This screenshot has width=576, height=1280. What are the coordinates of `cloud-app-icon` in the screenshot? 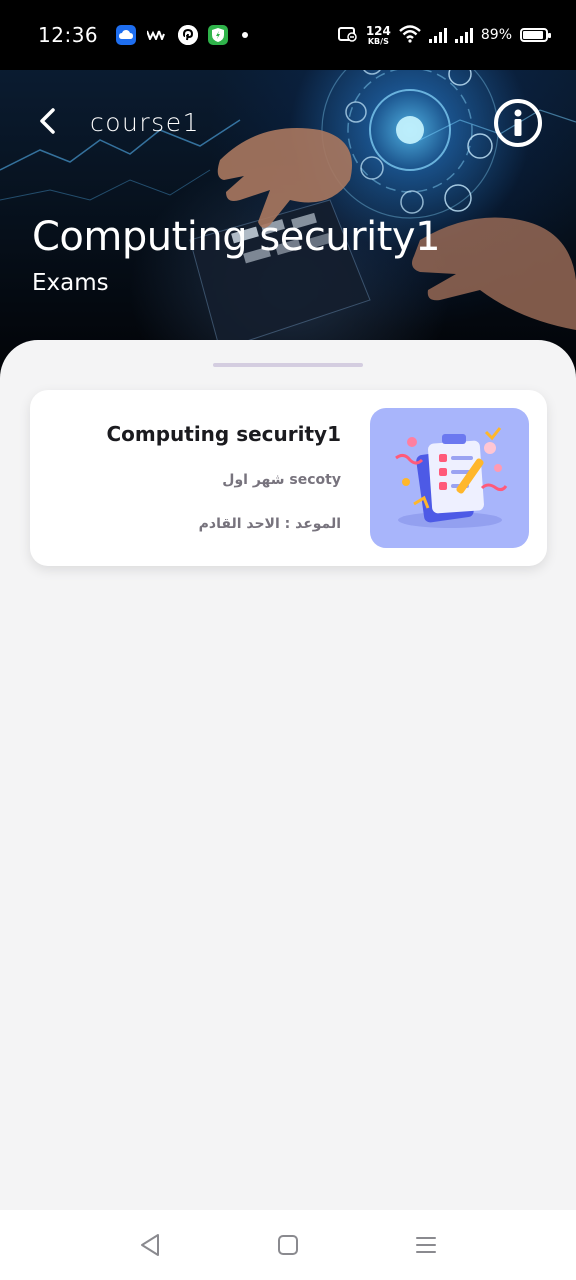 It's located at (126, 35).